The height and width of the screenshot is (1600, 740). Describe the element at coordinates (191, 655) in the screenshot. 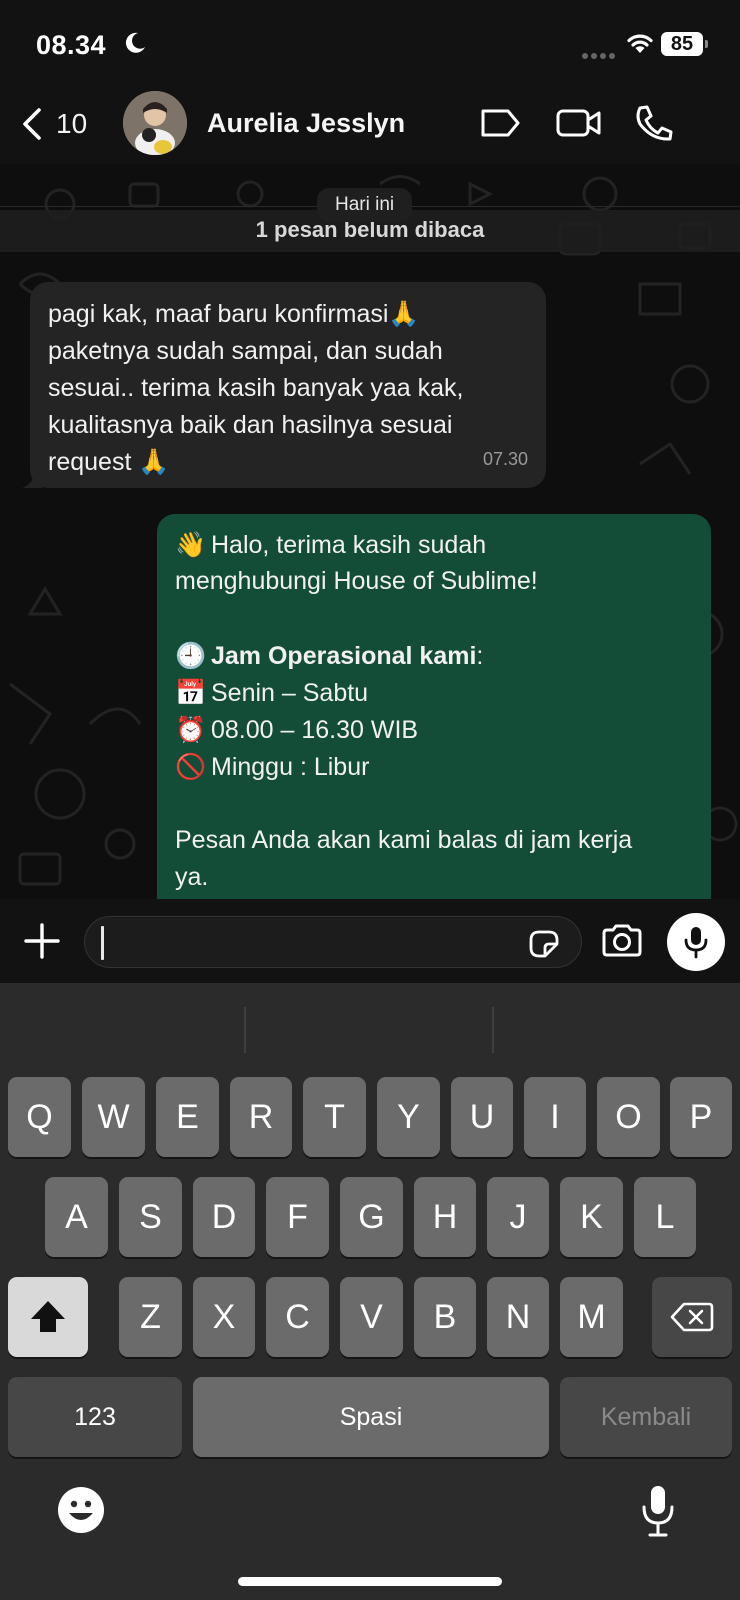

I see `clock-emoji: 🕘` at that location.